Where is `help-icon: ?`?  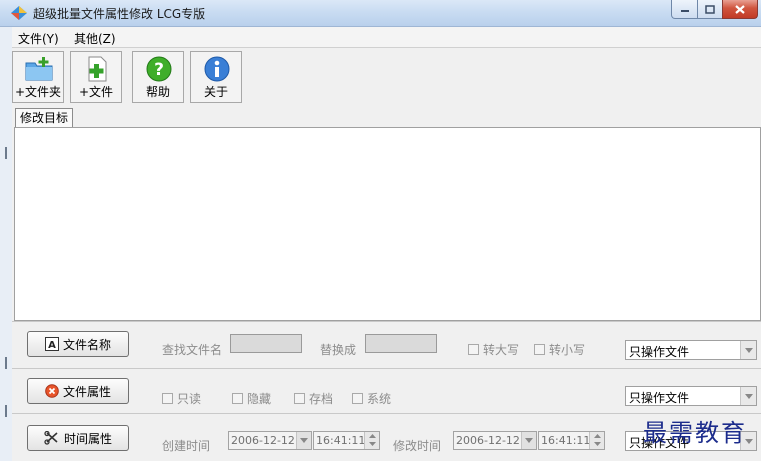
help-icon: ? is located at coordinates (159, 69).